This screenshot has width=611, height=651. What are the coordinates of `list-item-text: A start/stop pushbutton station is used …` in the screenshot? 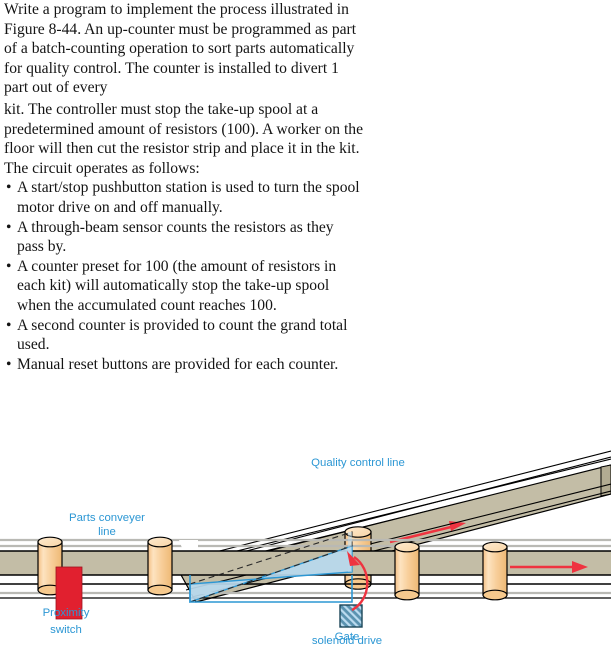 It's located at (188, 197).